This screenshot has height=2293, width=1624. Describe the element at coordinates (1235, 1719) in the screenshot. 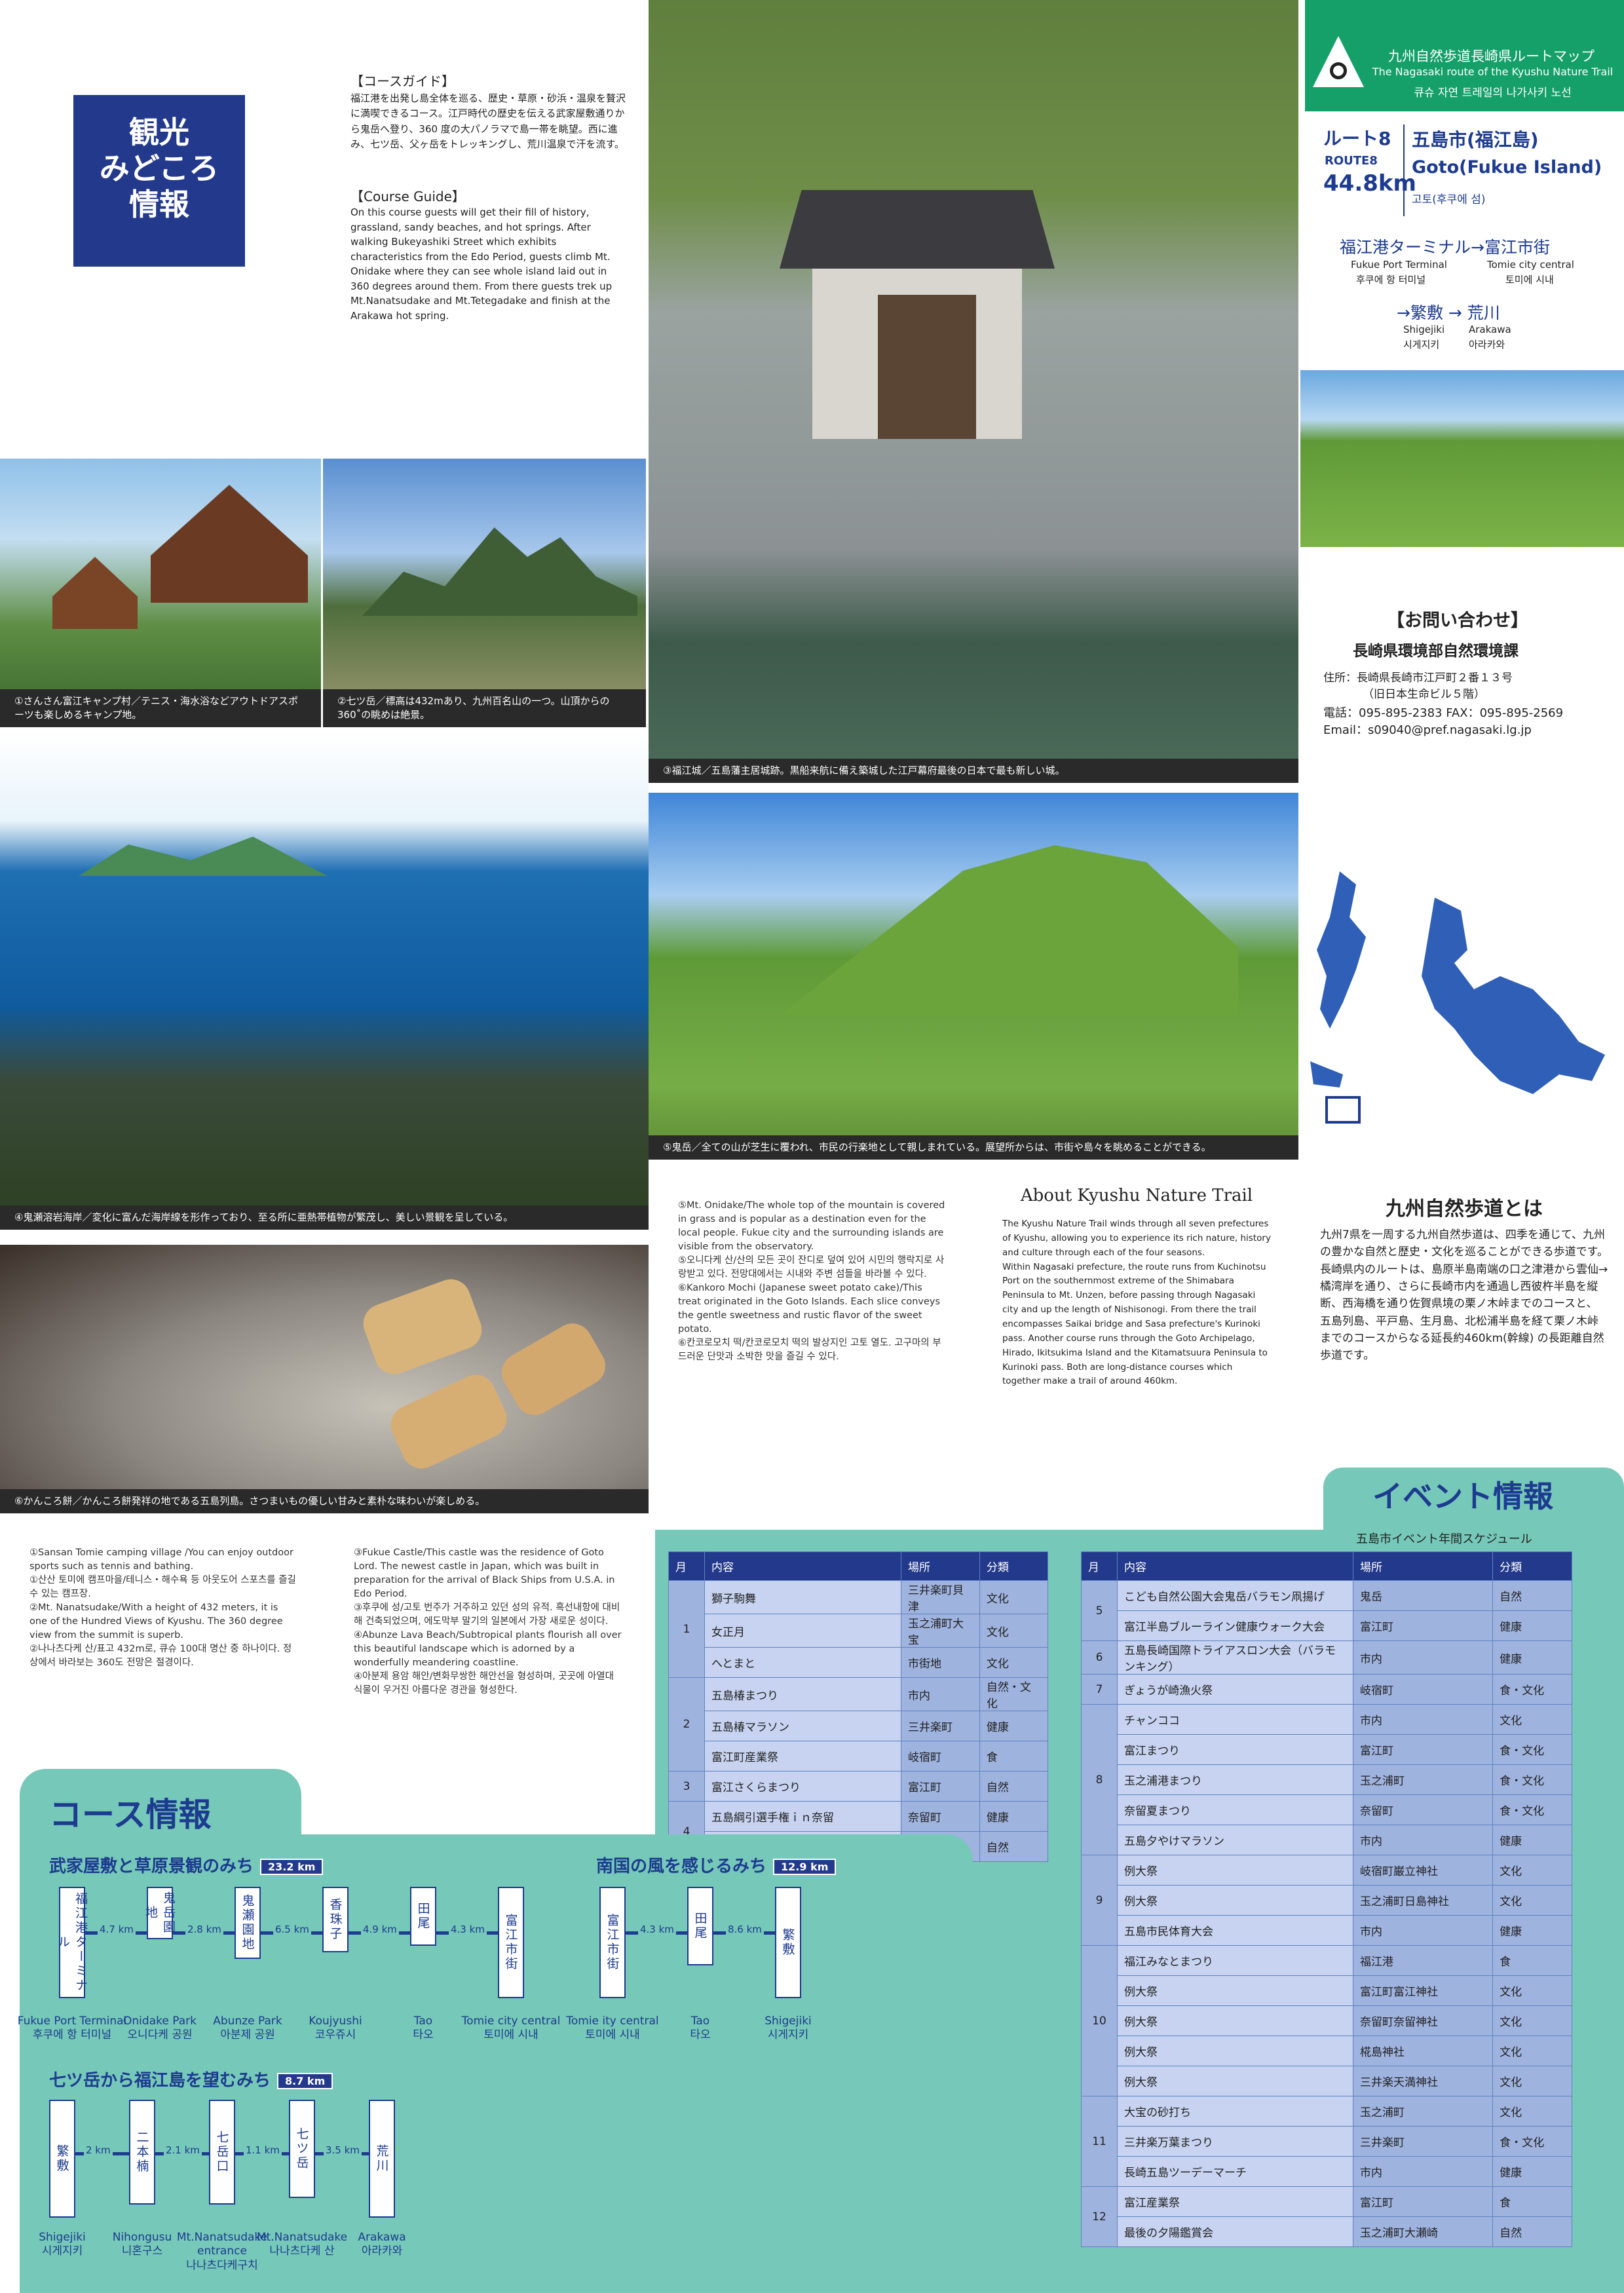

I see `event-content: チャンココ` at that location.